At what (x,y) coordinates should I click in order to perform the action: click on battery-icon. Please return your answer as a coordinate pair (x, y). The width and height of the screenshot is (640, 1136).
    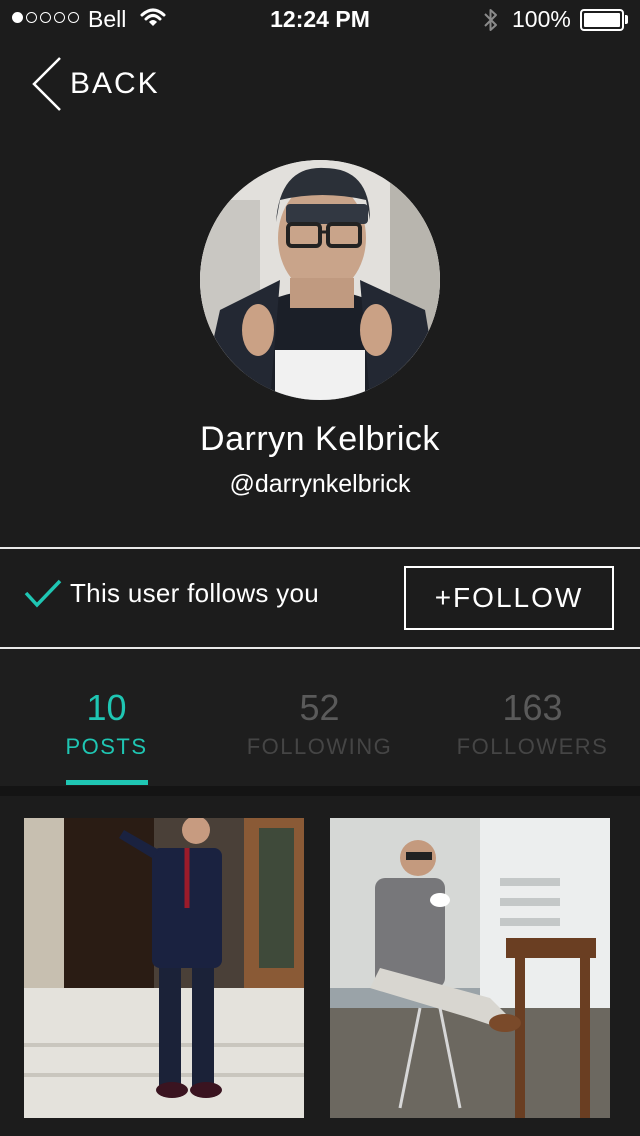
    Looking at the image, I should click on (602, 20).